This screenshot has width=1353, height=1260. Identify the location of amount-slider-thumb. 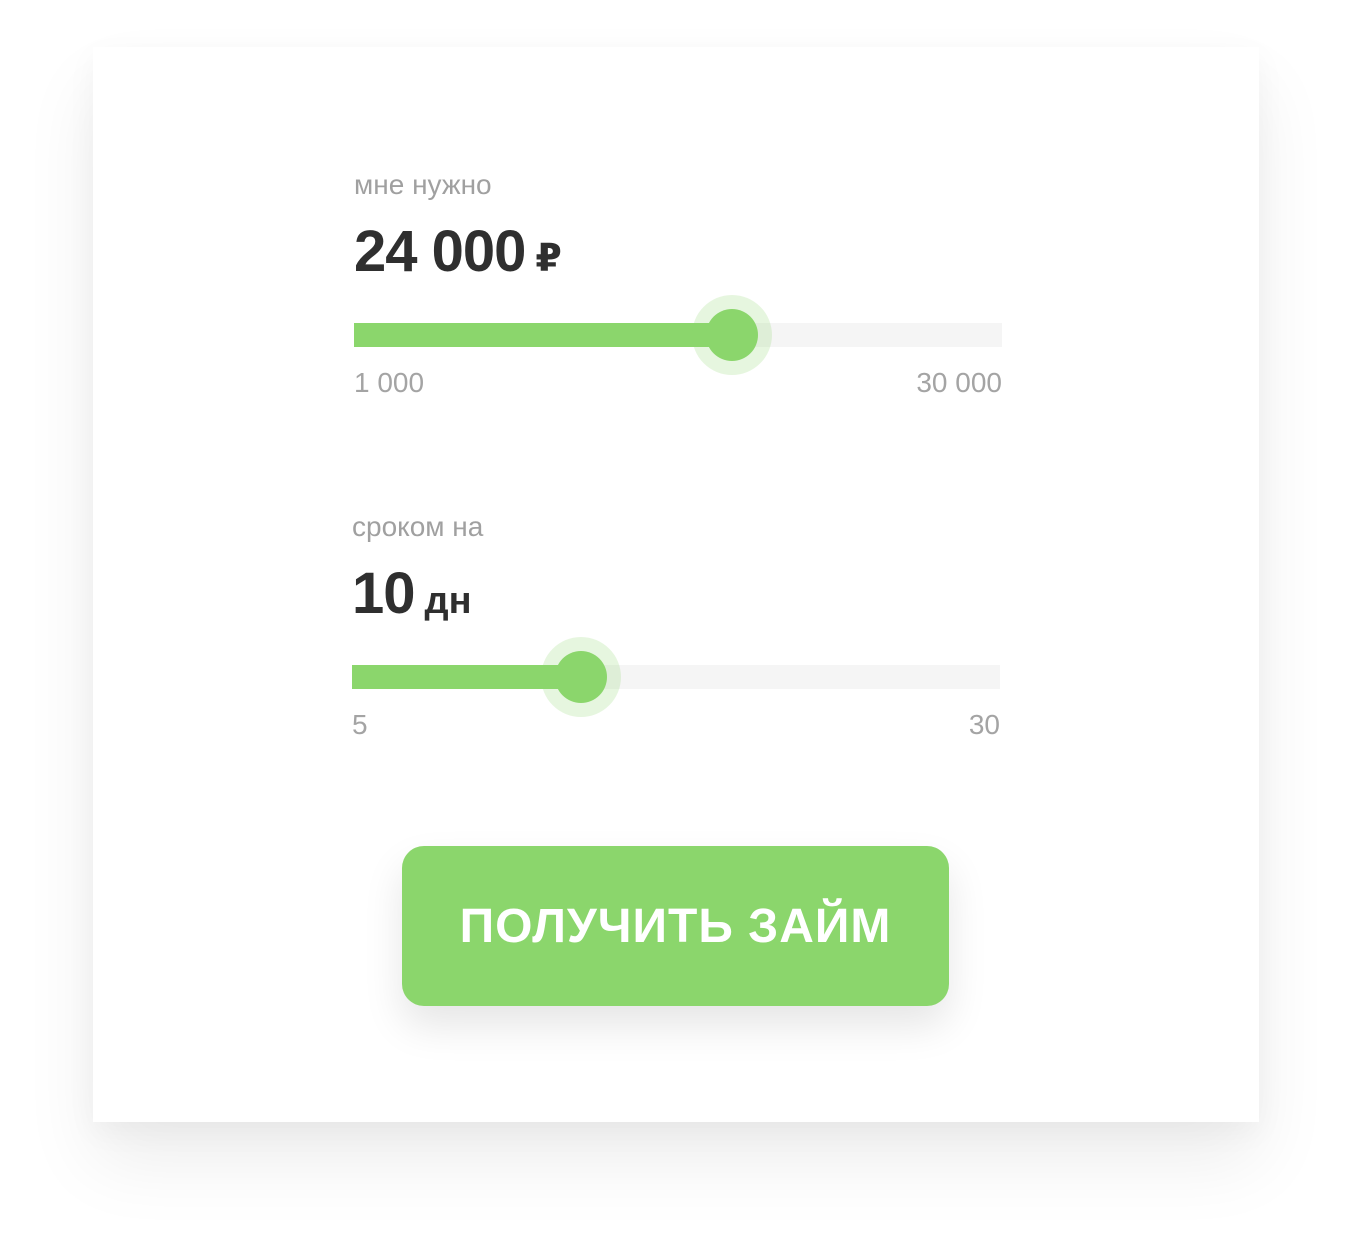
(731, 335).